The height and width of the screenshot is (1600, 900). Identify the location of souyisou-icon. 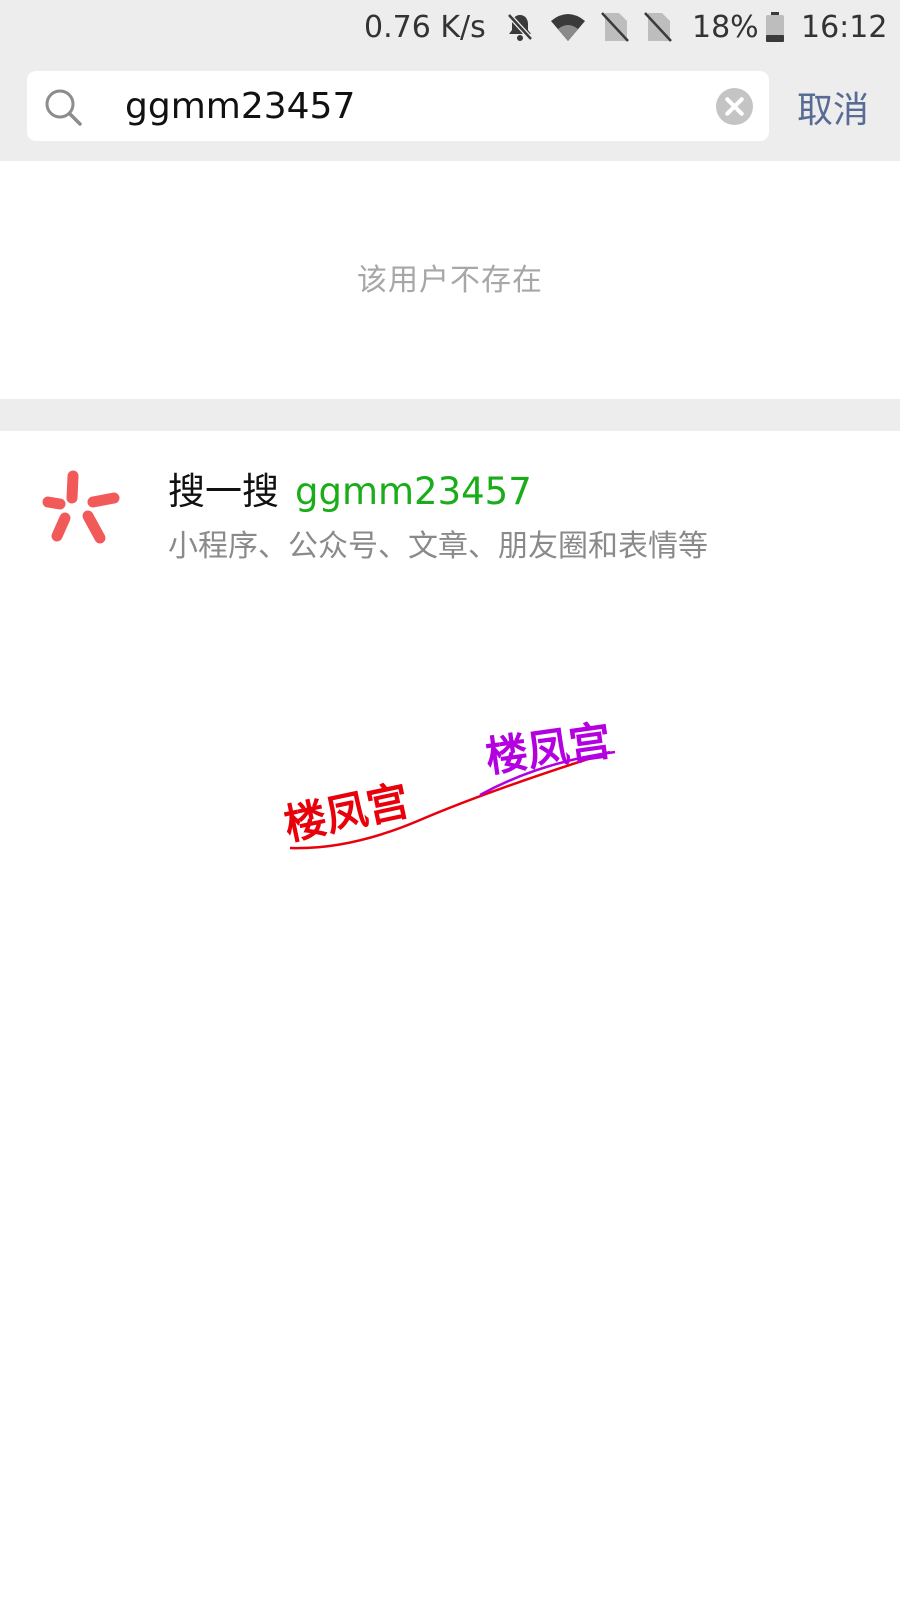
(81, 507).